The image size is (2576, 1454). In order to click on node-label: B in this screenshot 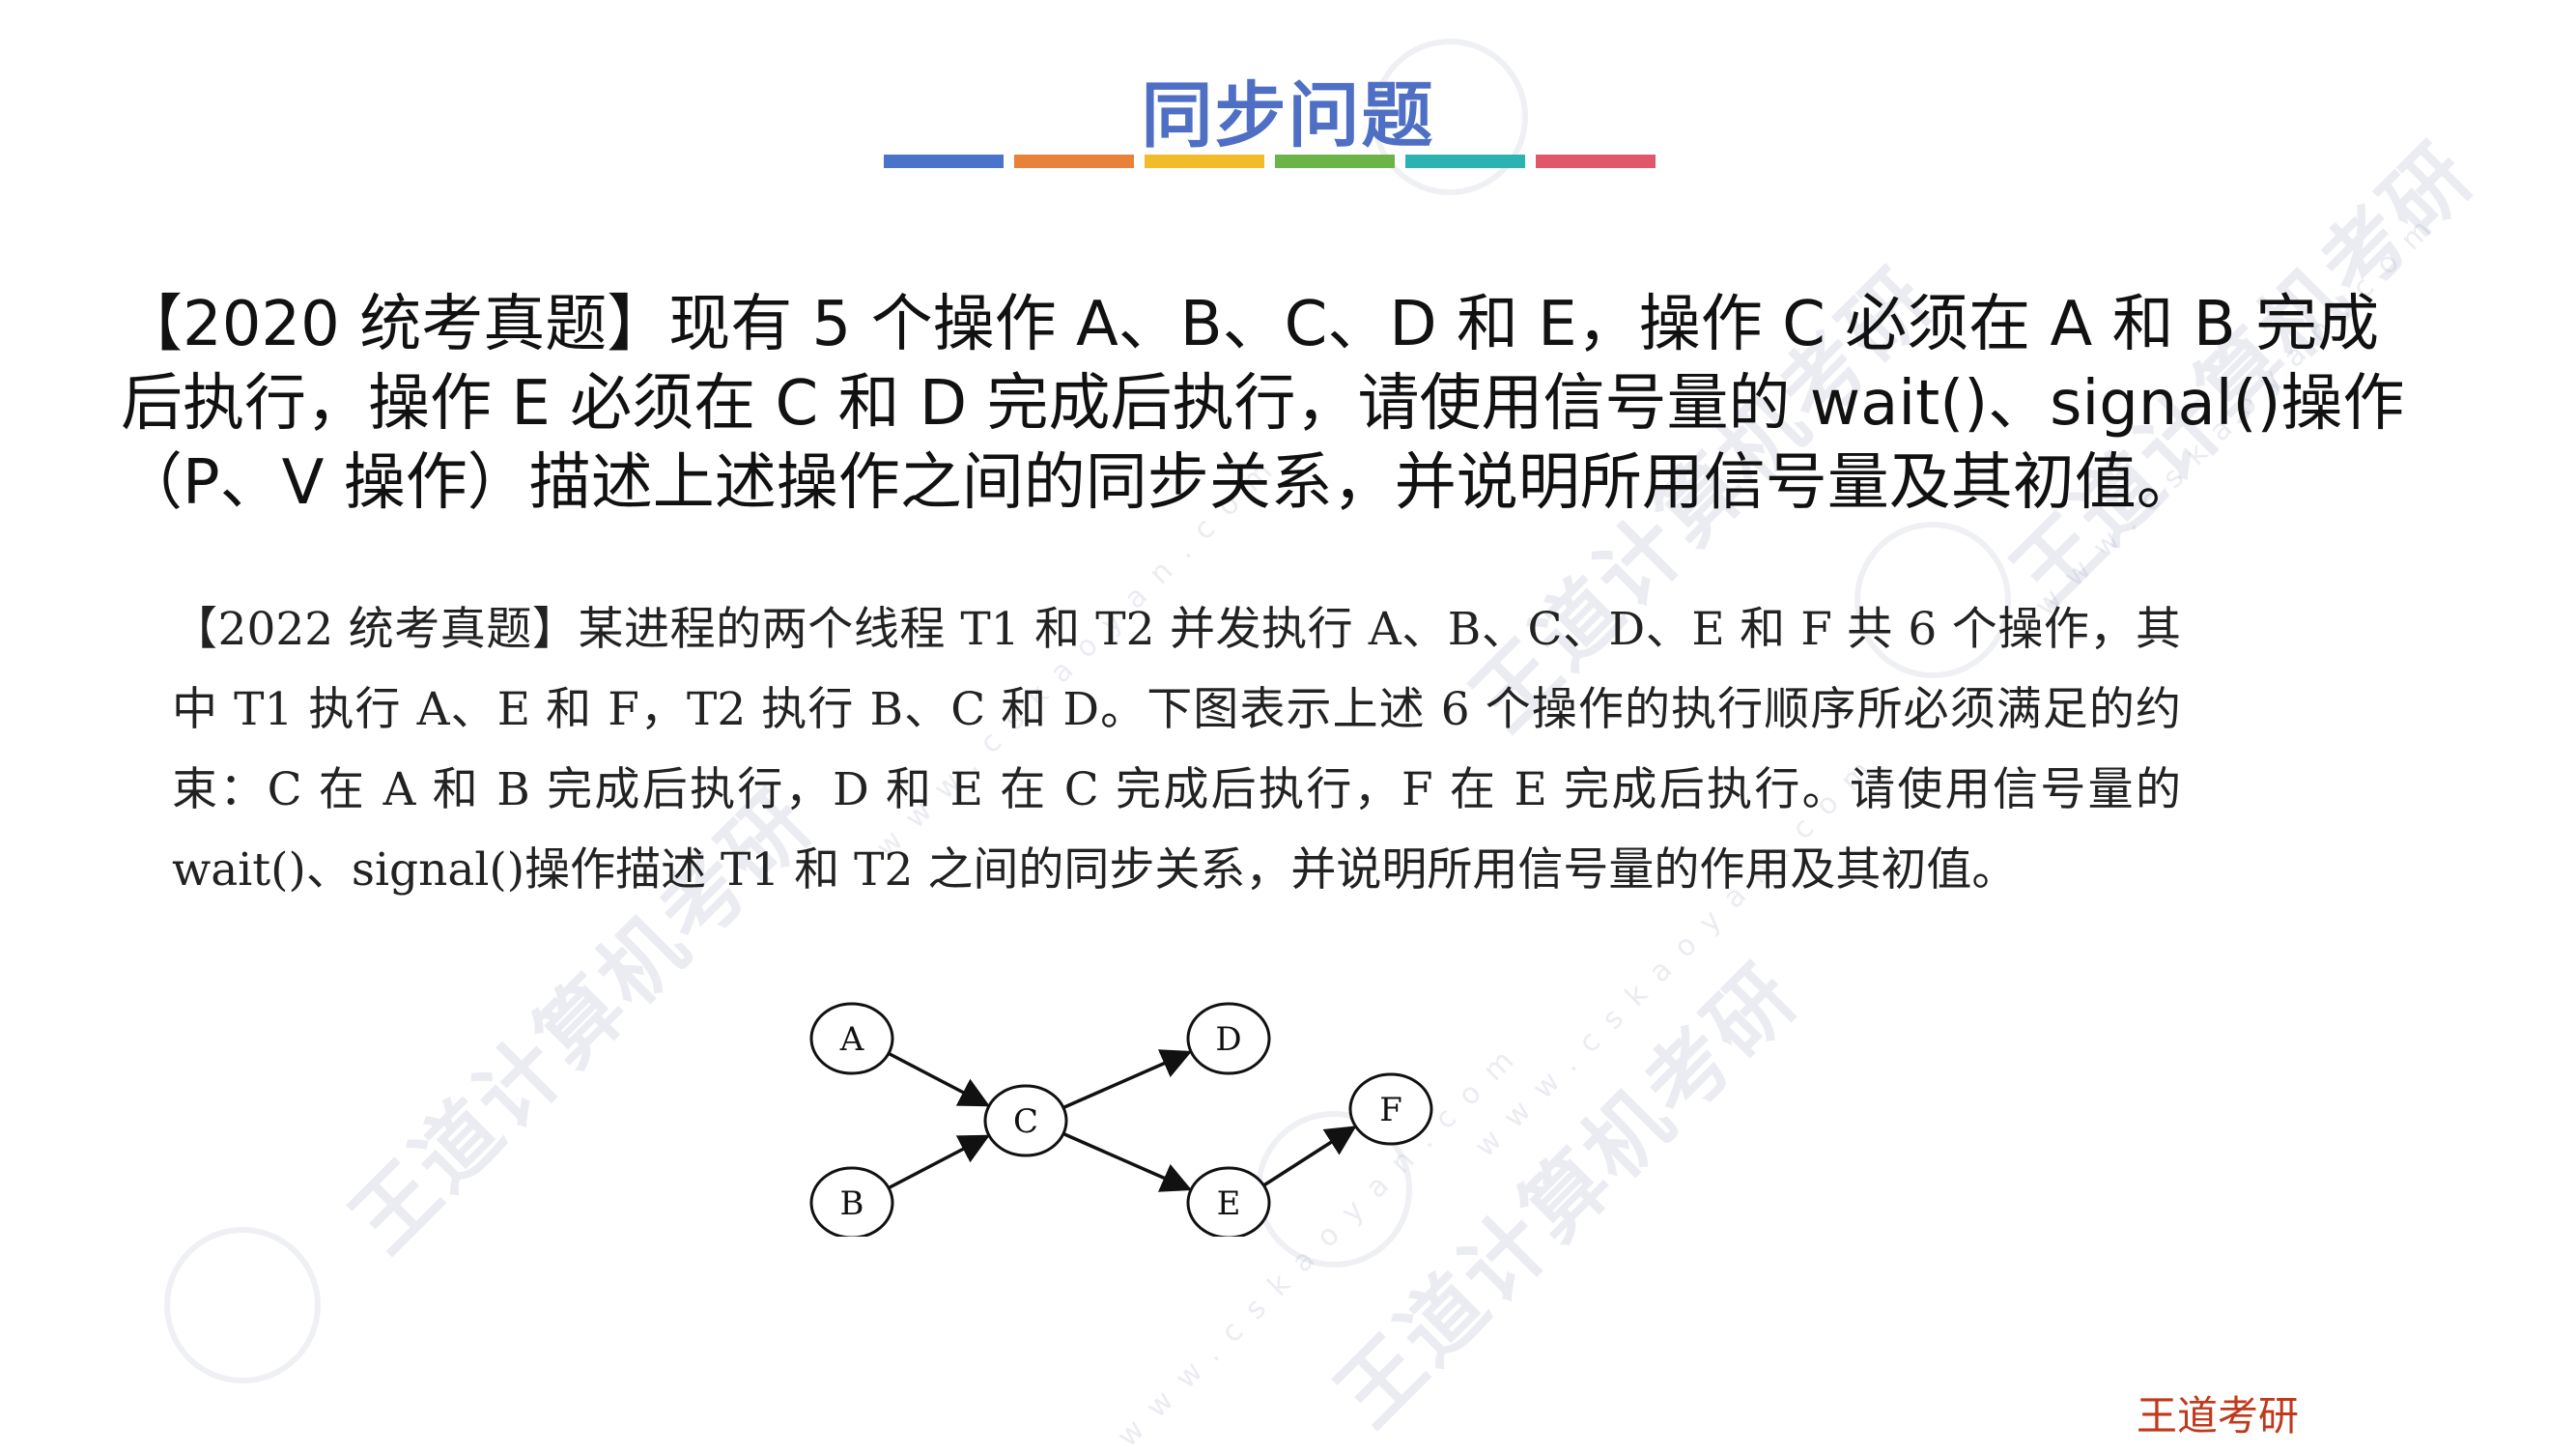, I will do `click(852, 1204)`.